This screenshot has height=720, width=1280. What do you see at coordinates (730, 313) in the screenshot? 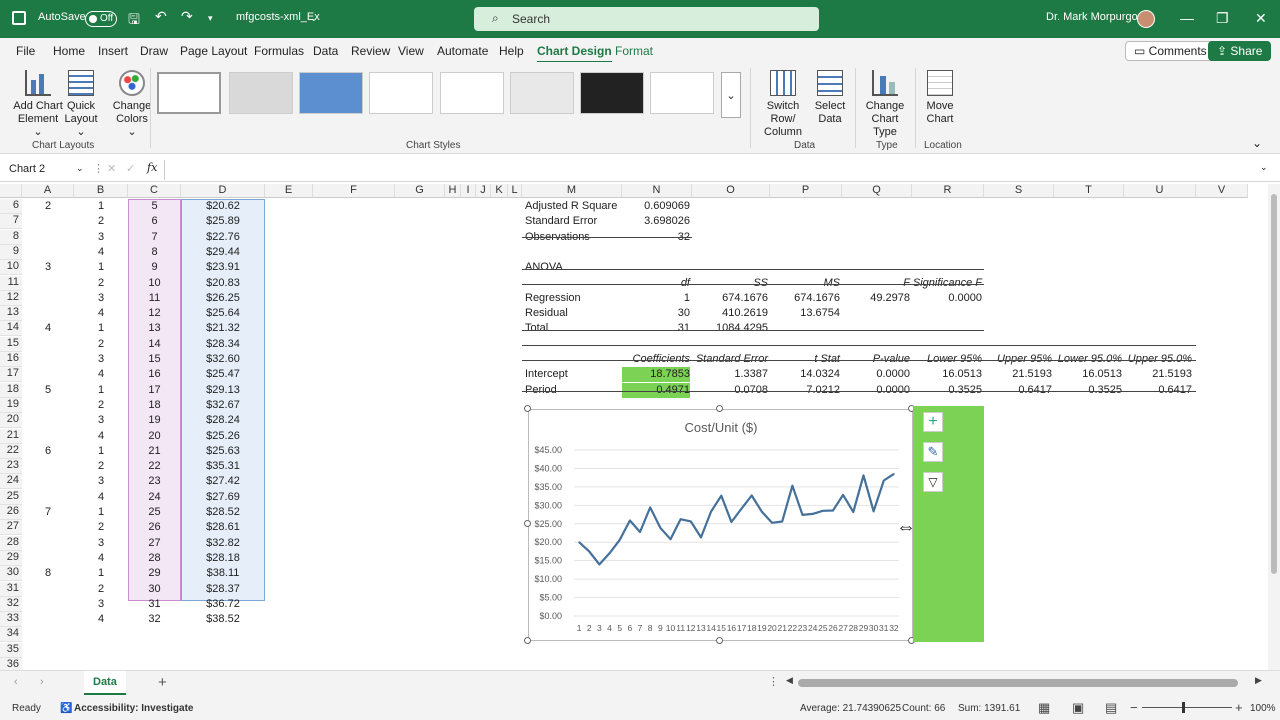
I see `cell-anova-value: 410.2619` at bounding box center [730, 313].